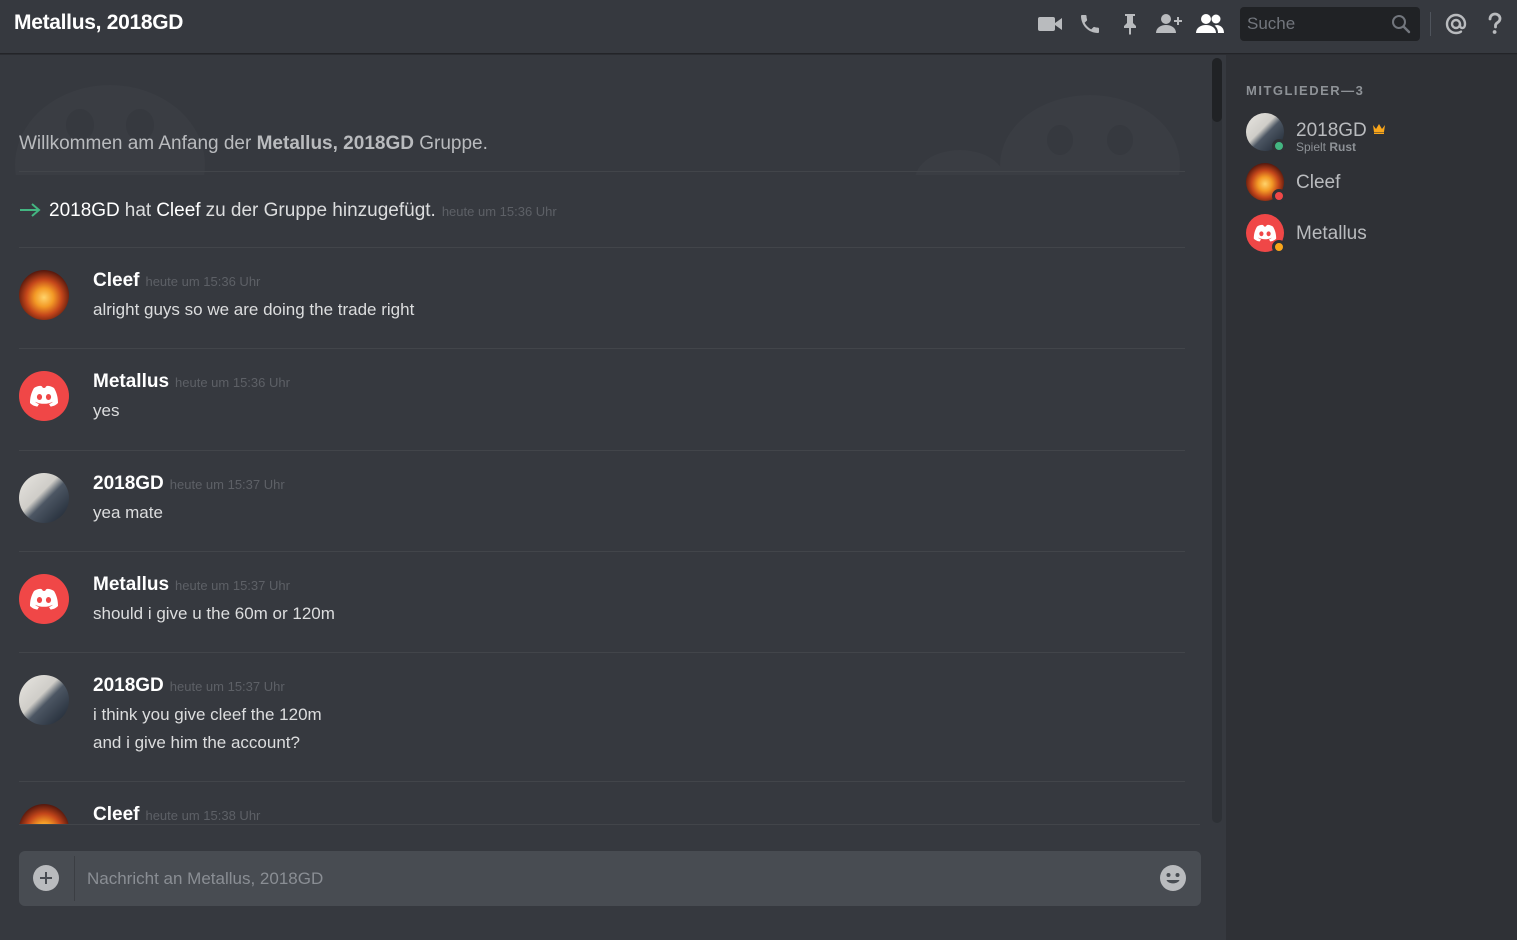  Describe the element at coordinates (1326, 147) in the screenshot. I see `member-activity: Spielt Rust` at that location.